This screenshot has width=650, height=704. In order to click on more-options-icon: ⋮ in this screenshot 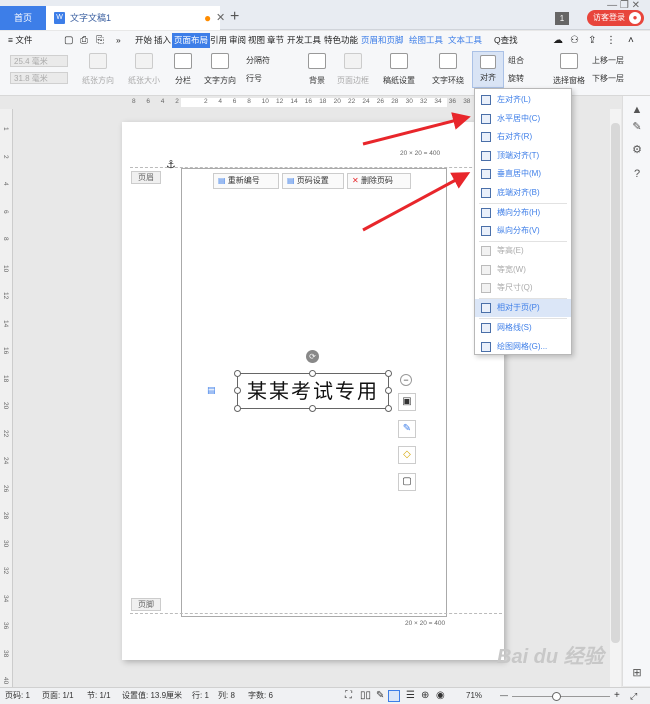, I will do `click(611, 40)`.